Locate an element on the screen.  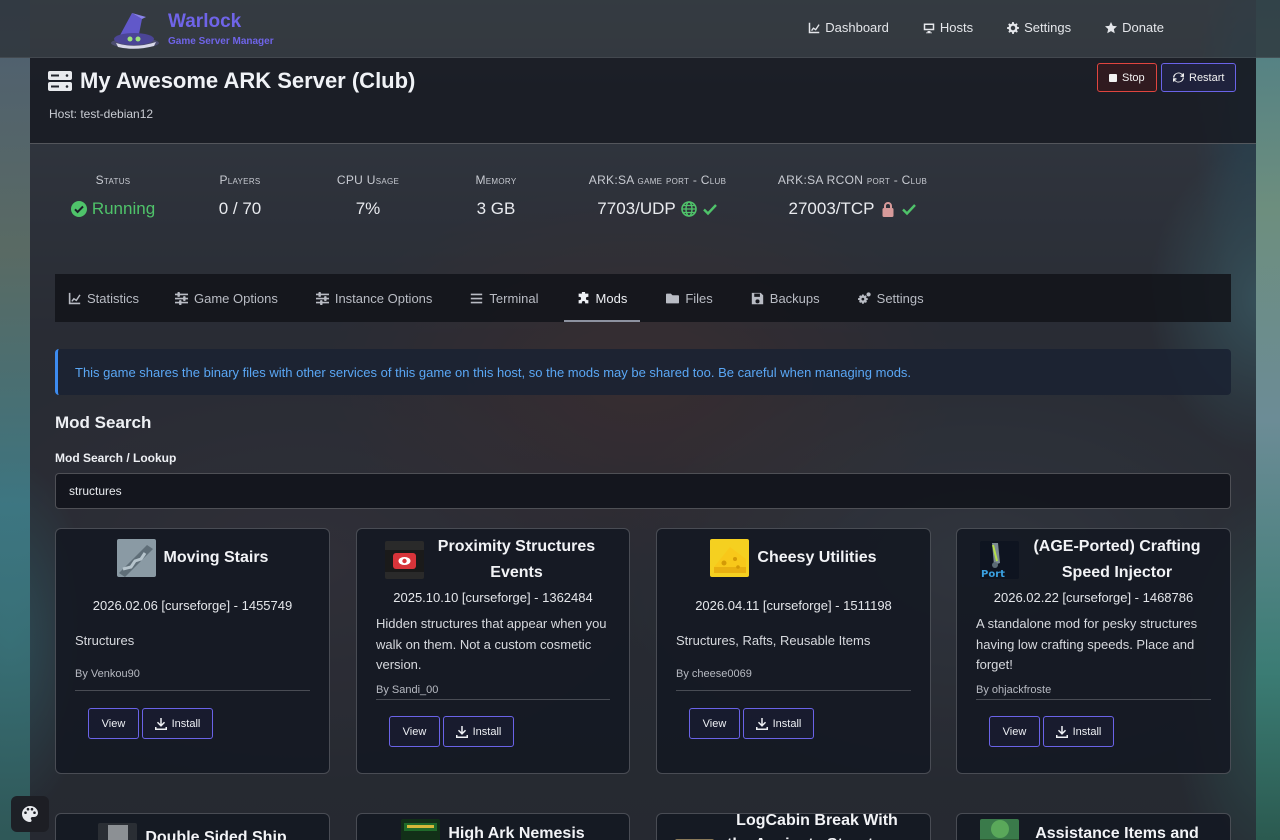
tab-settings: Settings is located at coordinates (891, 298).